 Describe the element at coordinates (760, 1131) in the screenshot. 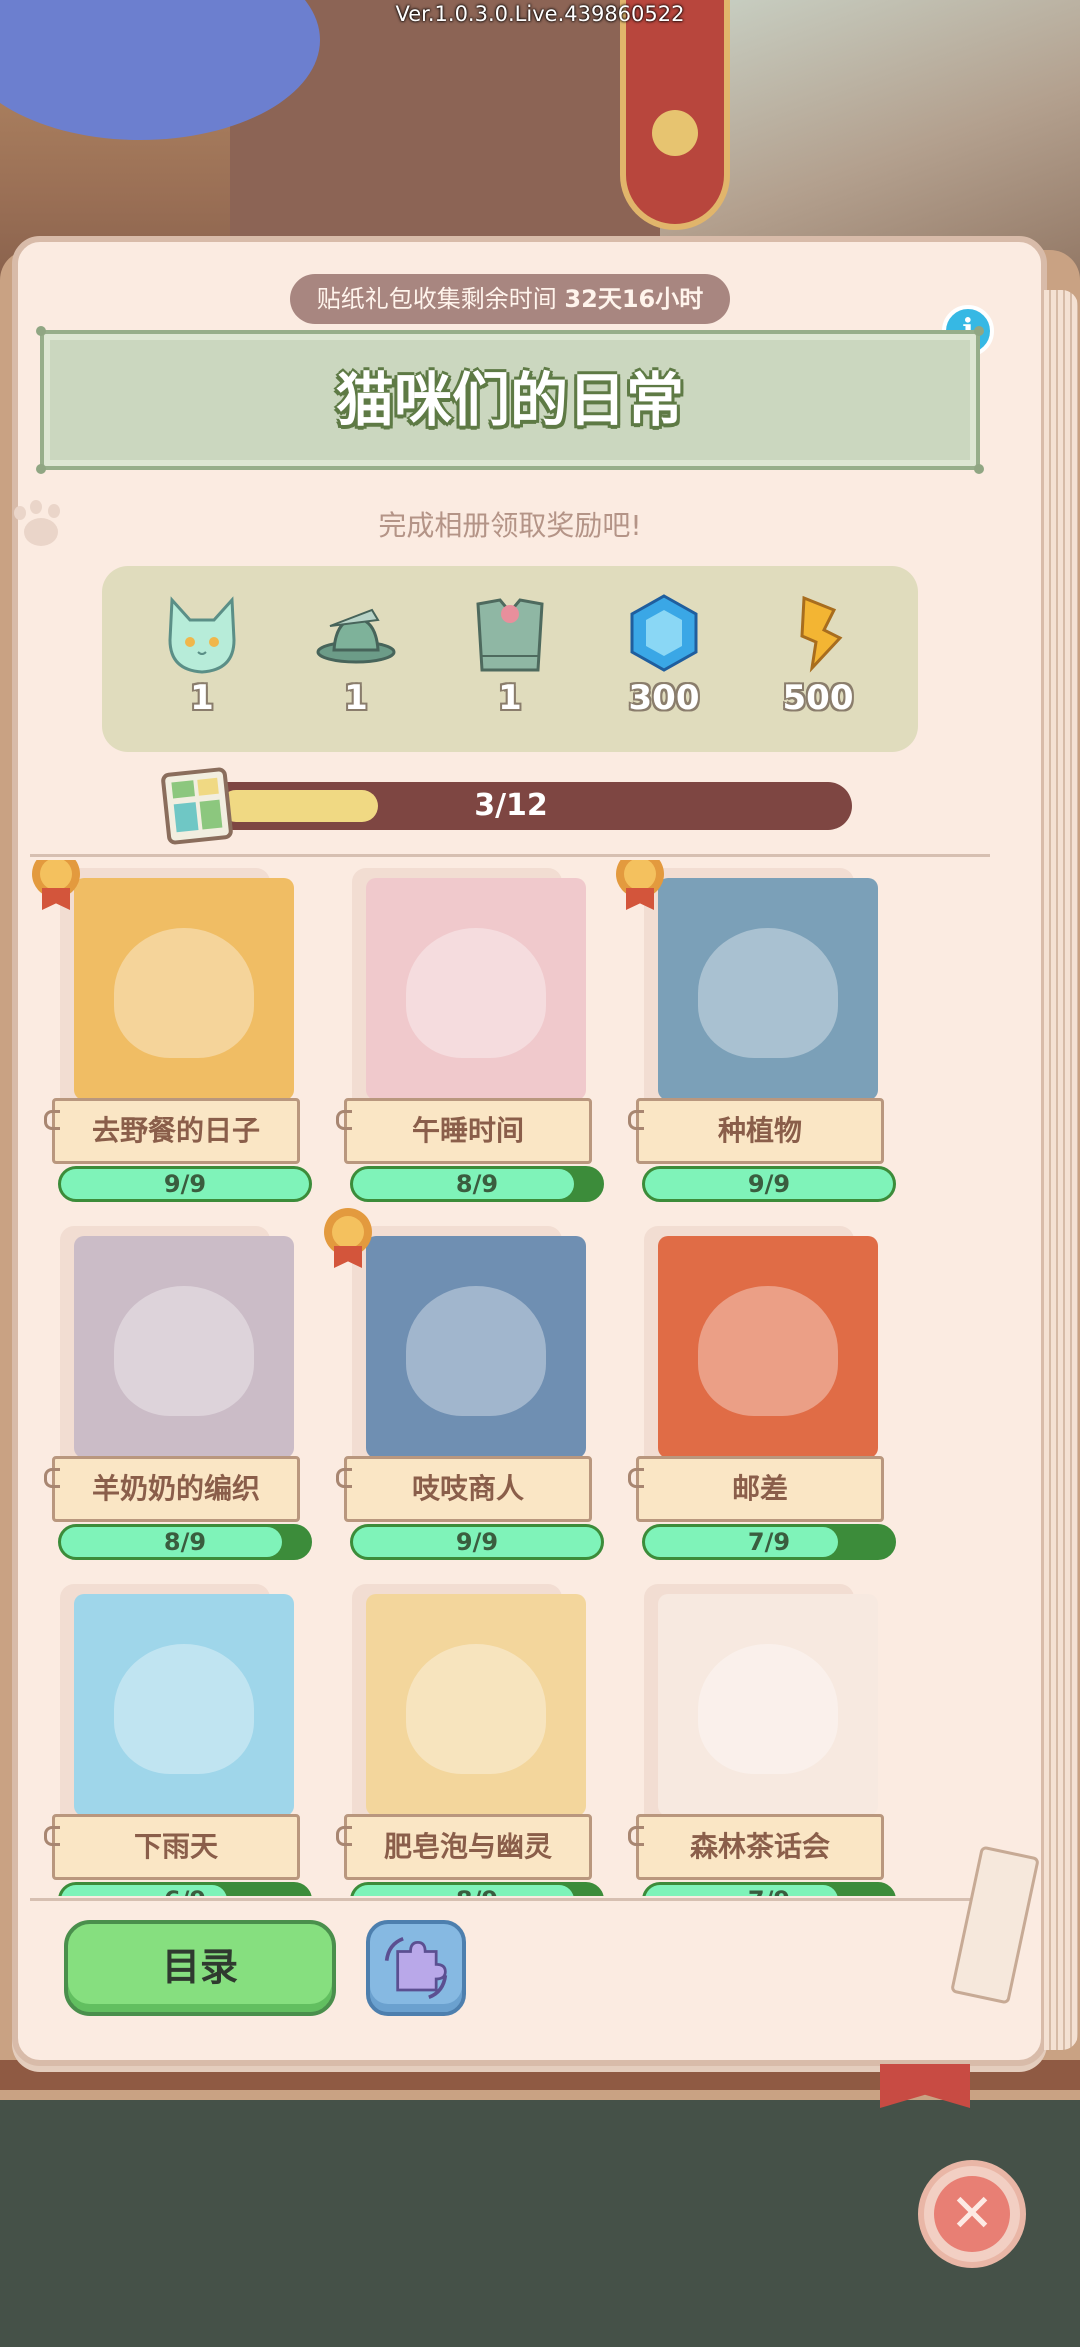

I see `album-title: 种植物` at that location.